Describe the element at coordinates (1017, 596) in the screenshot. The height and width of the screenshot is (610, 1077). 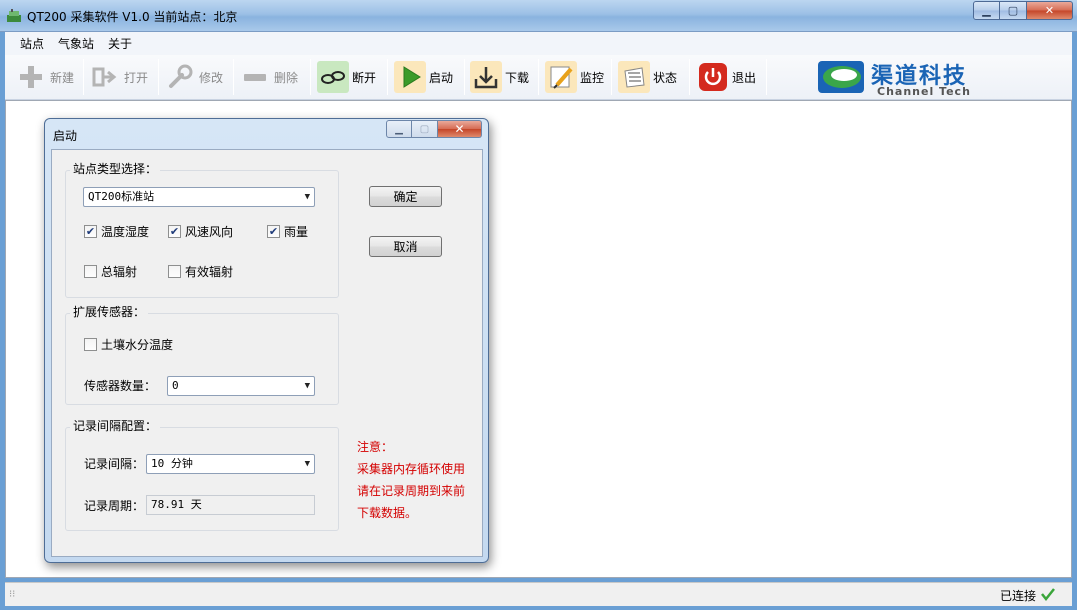
I see `connection-status: 已连接` at that location.